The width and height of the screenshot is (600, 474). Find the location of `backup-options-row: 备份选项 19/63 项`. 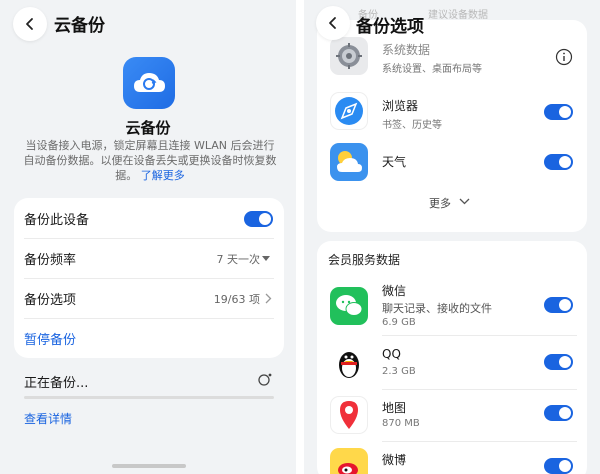

backup-options-row: 备份选项 19/63 项 is located at coordinates (149, 298).